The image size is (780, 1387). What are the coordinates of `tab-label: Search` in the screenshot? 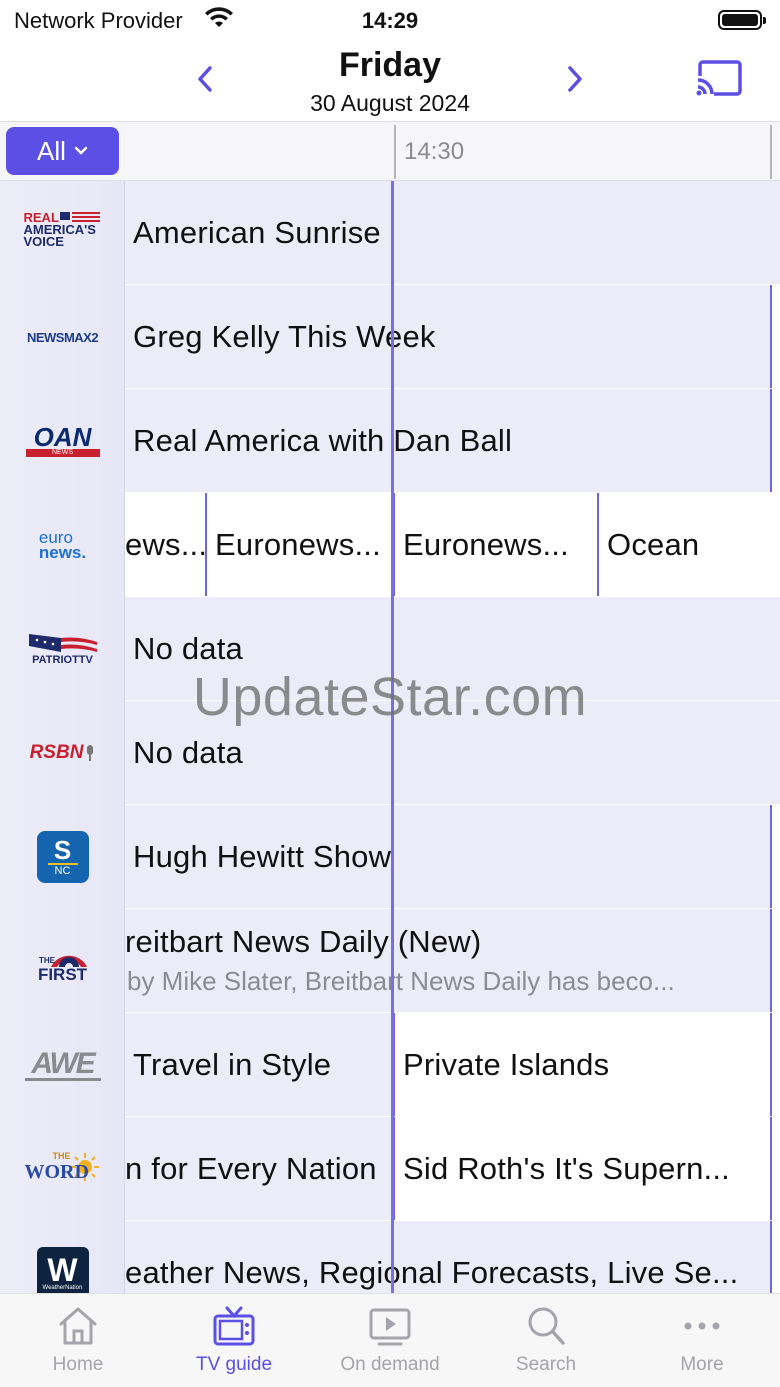 It's located at (546, 1364).